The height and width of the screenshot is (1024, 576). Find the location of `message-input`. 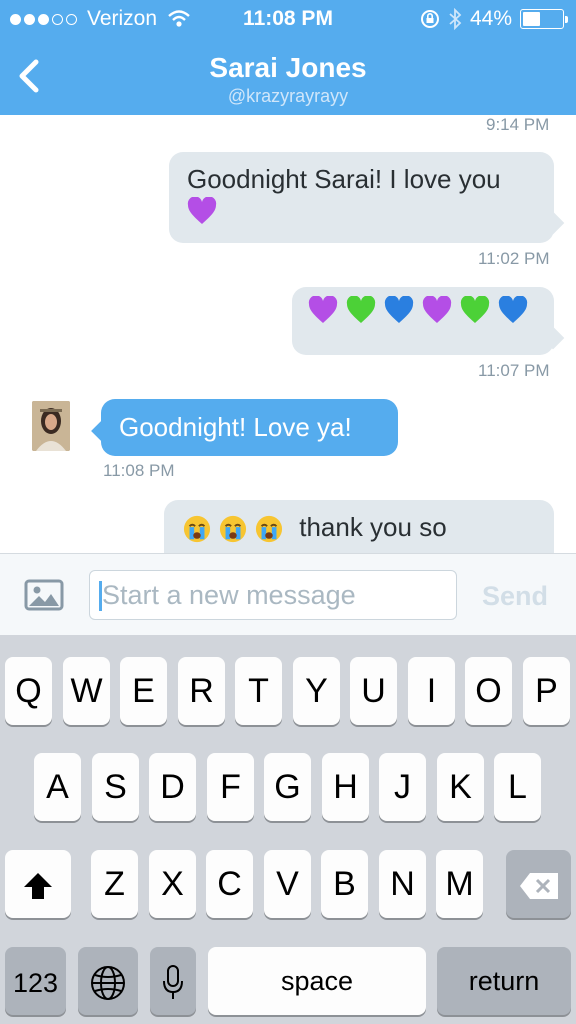

message-input is located at coordinates (273, 595).